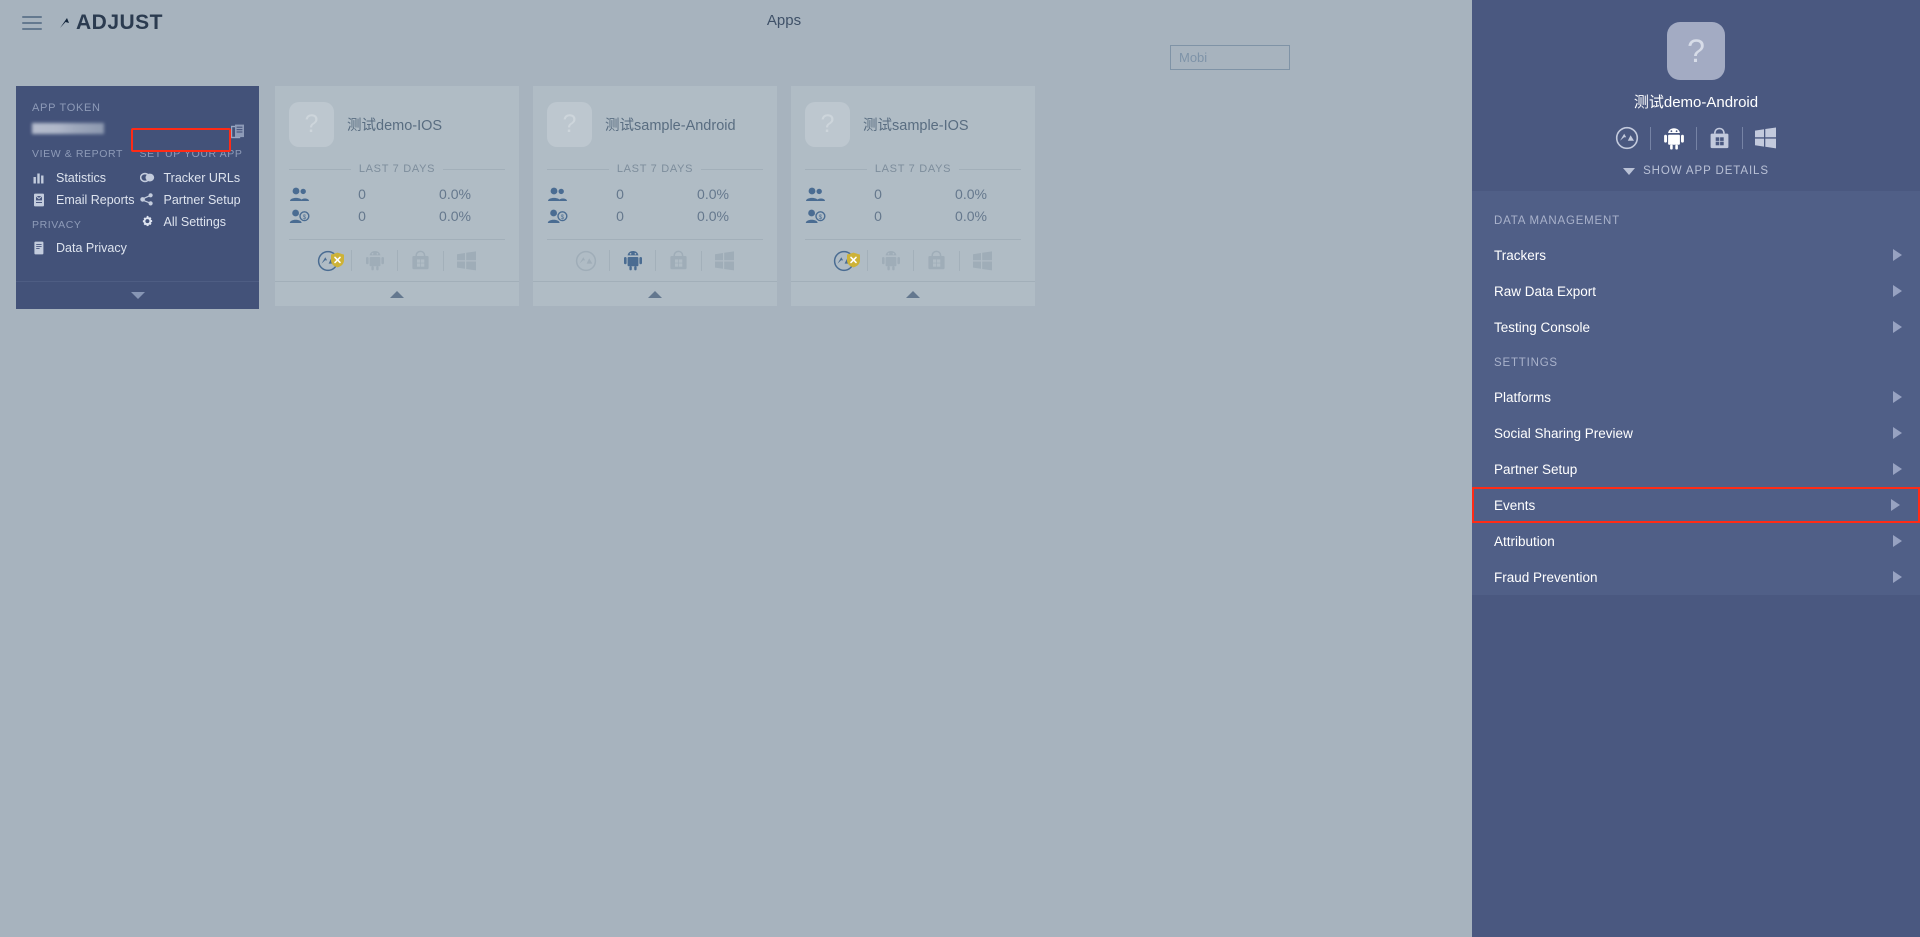  What do you see at coordinates (1696, 178) in the screenshot?
I see `show-app-details-button: SHOW APP DETAILS` at bounding box center [1696, 178].